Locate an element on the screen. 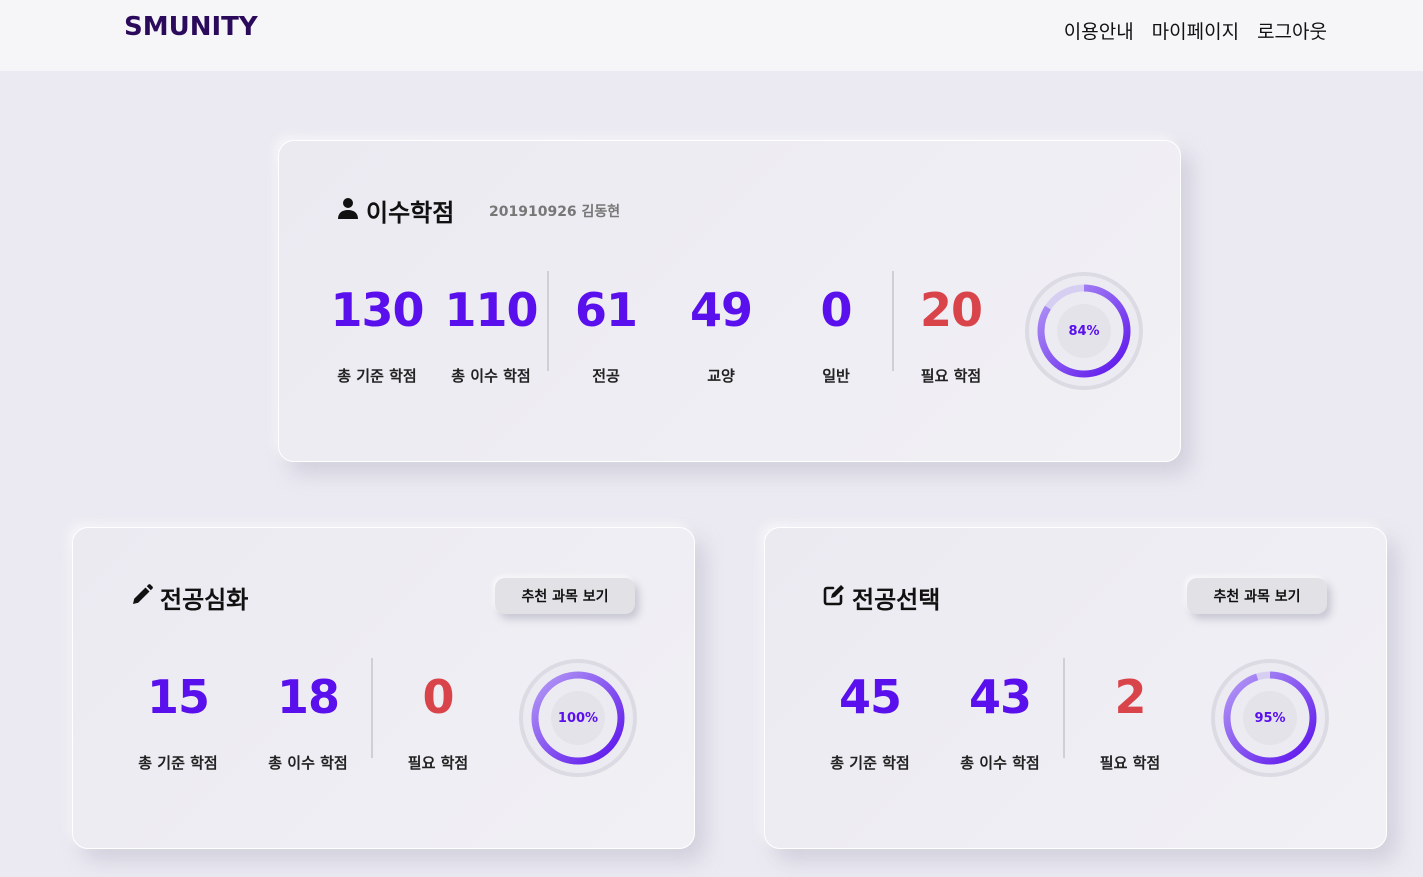  stat-liberal-arts: 49 교양 is located at coordinates (721, 336).